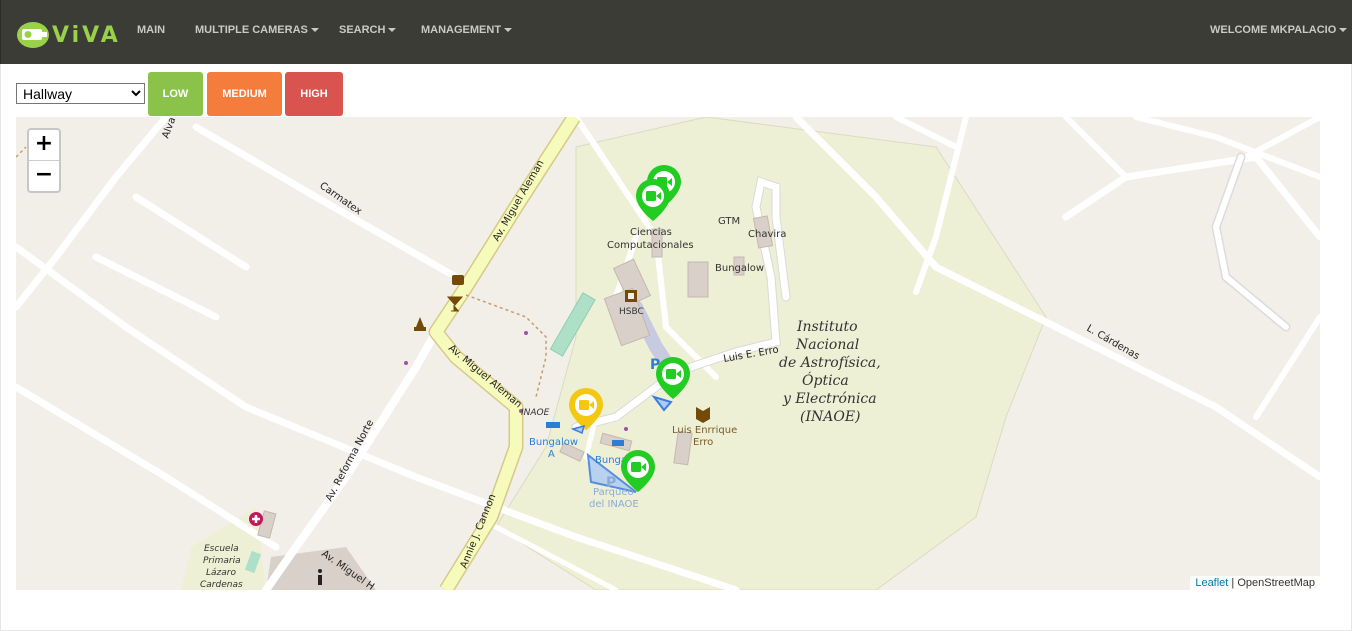 The height and width of the screenshot is (631, 1352). Describe the element at coordinates (244, 94) in the screenshot. I see `medium-button: MEDIUM` at that location.